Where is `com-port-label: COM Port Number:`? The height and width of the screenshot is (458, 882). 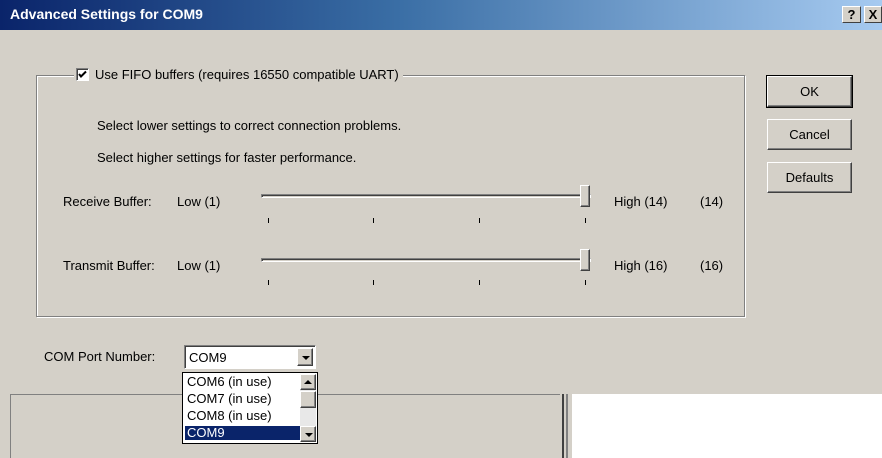 com-port-label: COM Port Number: is located at coordinates (100, 356).